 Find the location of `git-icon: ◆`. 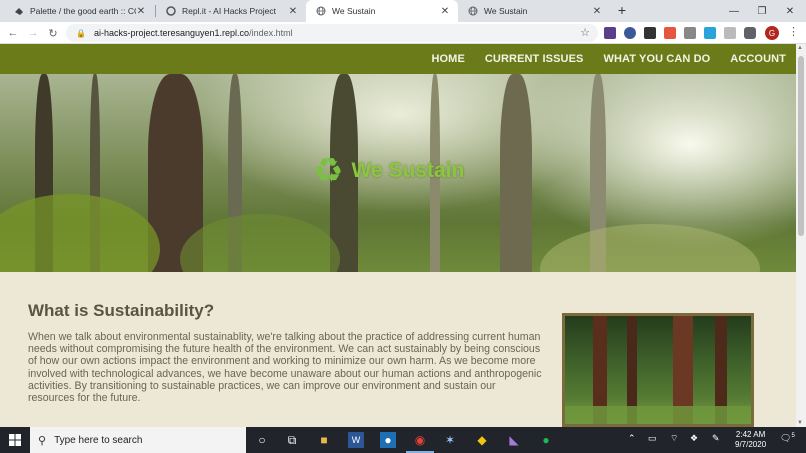

git-icon: ◆ is located at coordinates (482, 440).